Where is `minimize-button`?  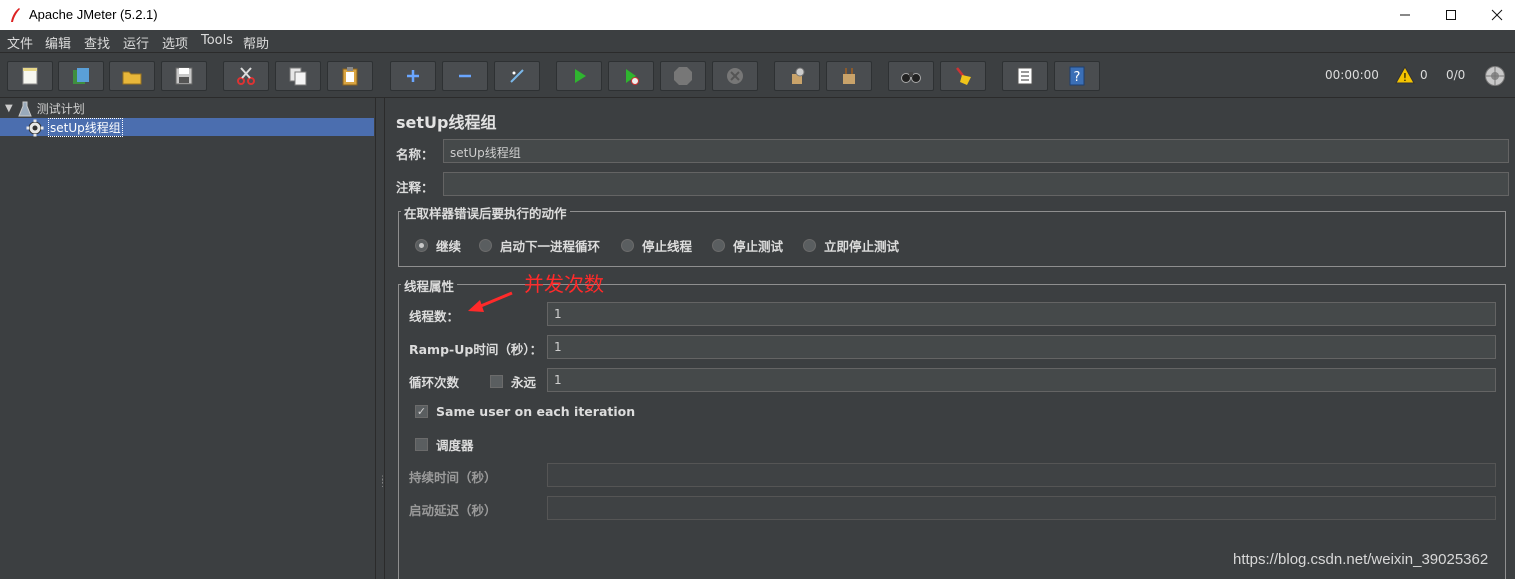 minimize-button is located at coordinates (1405, 15).